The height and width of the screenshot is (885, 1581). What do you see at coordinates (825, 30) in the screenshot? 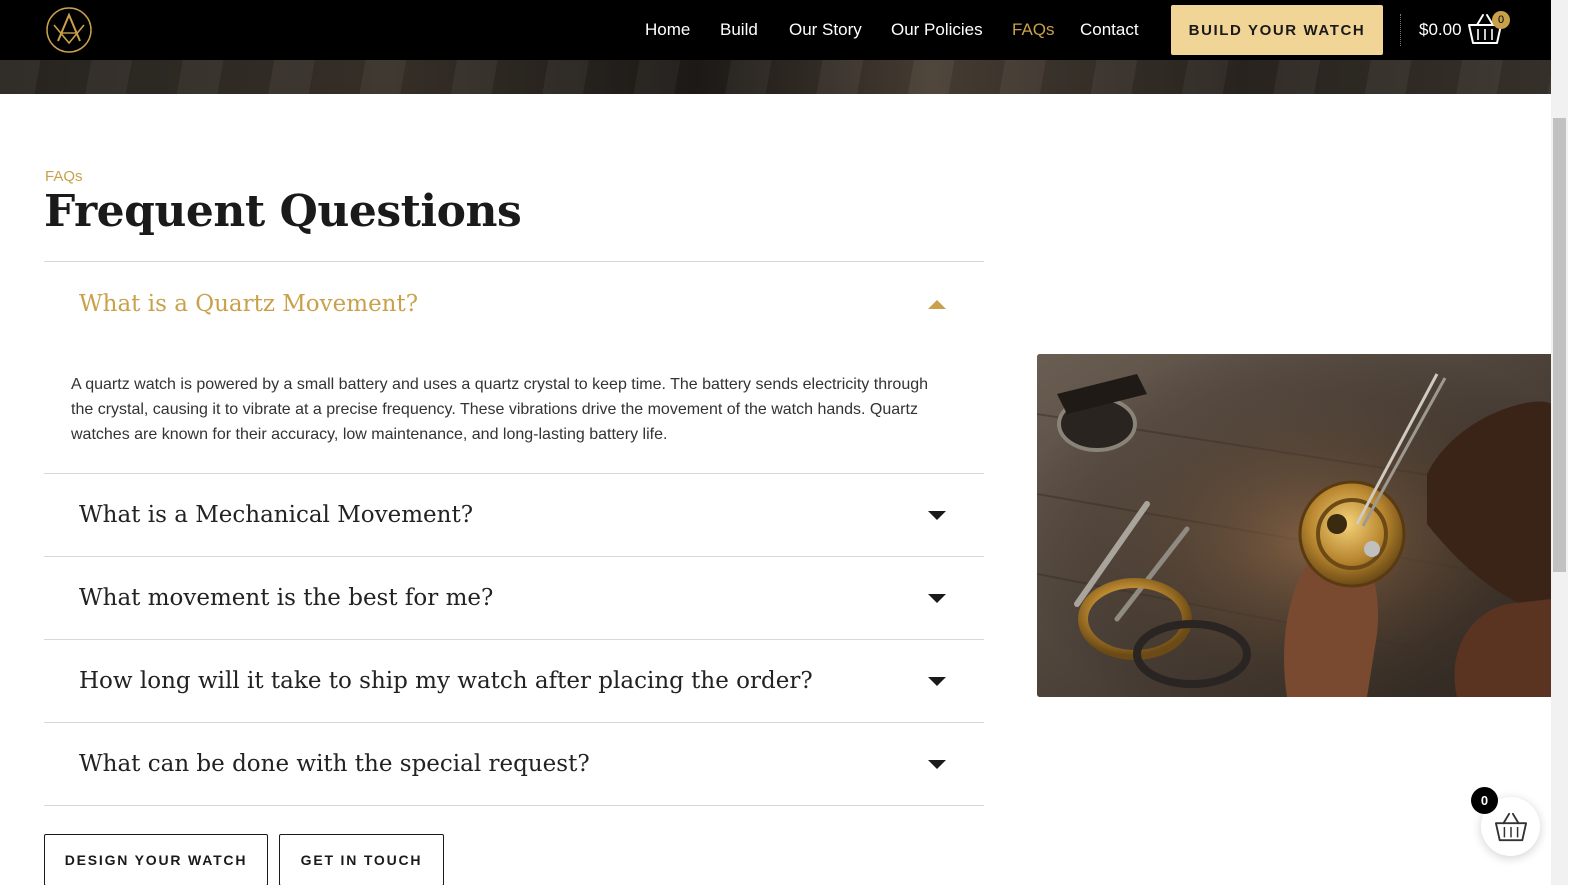
I see `nav-our-story: Our Story` at bounding box center [825, 30].